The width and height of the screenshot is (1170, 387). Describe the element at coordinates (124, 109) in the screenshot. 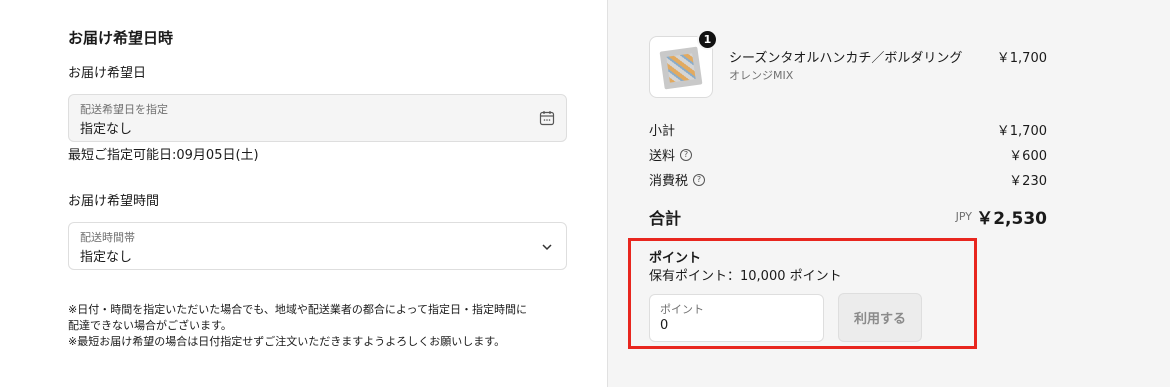

I see `delivery-date-field-label: 配送希望日を指定` at that location.